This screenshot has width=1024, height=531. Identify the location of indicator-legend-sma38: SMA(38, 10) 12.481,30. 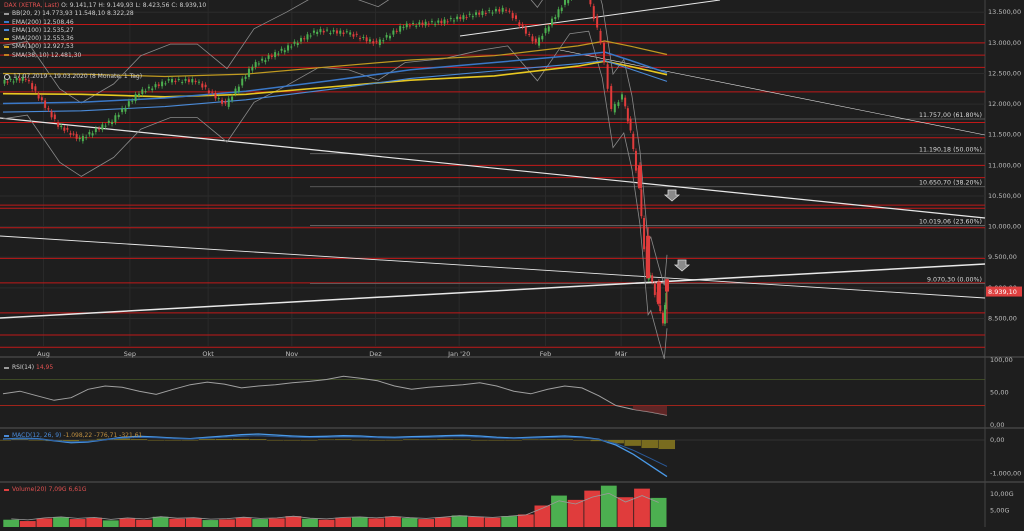
(105, 56).